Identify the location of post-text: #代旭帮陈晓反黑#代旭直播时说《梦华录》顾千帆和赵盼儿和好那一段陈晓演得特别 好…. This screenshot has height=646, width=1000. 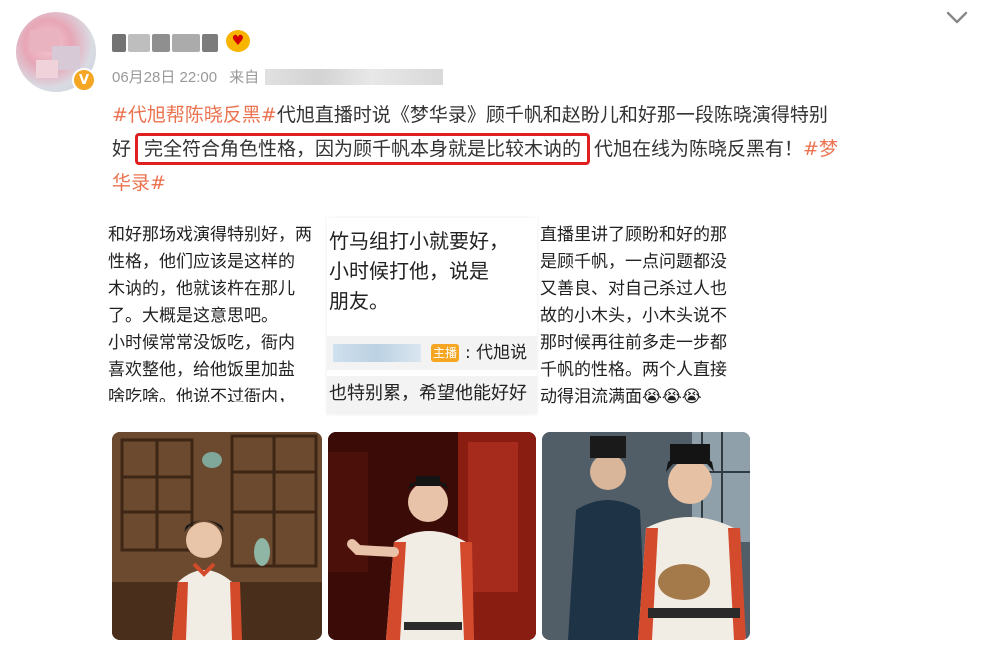
(547, 149).